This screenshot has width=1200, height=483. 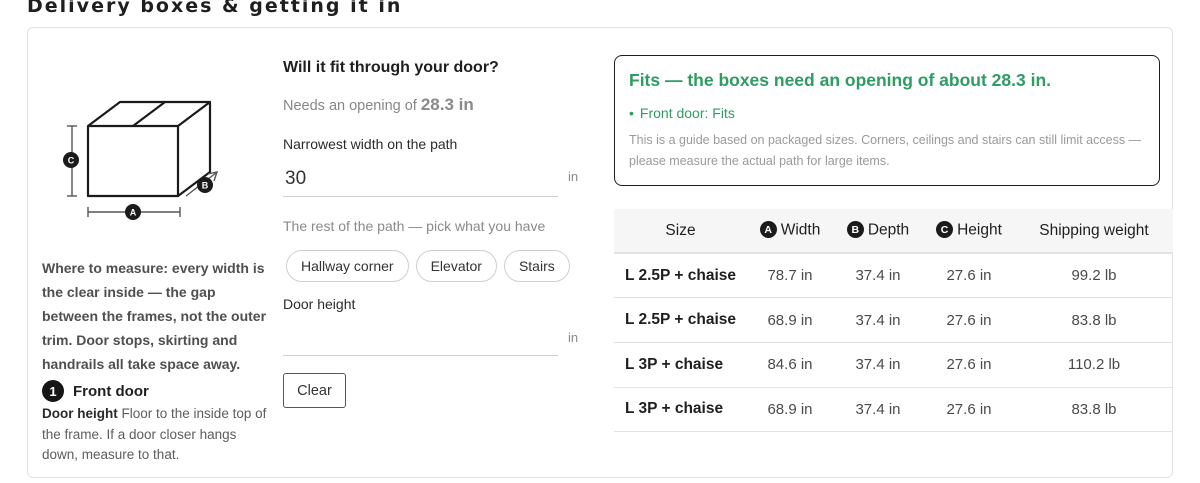 What do you see at coordinates (420, 179) in the screenshot?
I see `width-input` at bounding box center [420, 179].